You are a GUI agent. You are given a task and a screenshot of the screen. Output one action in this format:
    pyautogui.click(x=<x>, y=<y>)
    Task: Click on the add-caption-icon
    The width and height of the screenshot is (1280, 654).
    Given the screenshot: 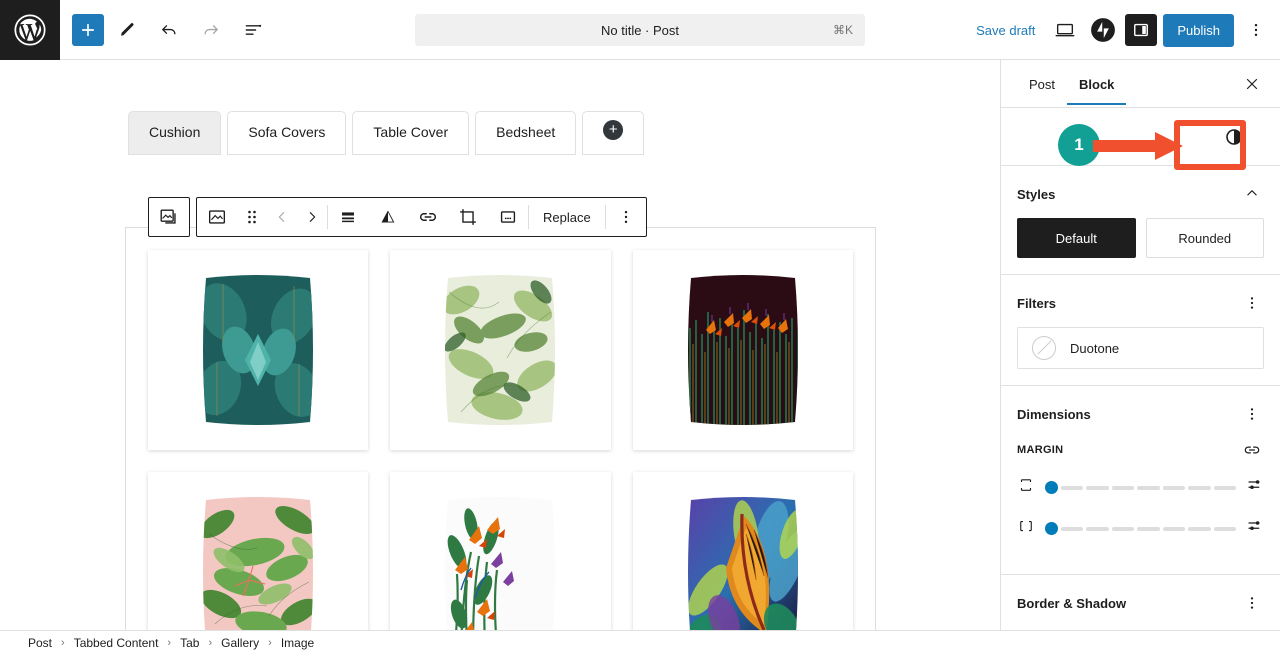 What is the action you would take?
    pyautogui.click(x=508, y=217)
    